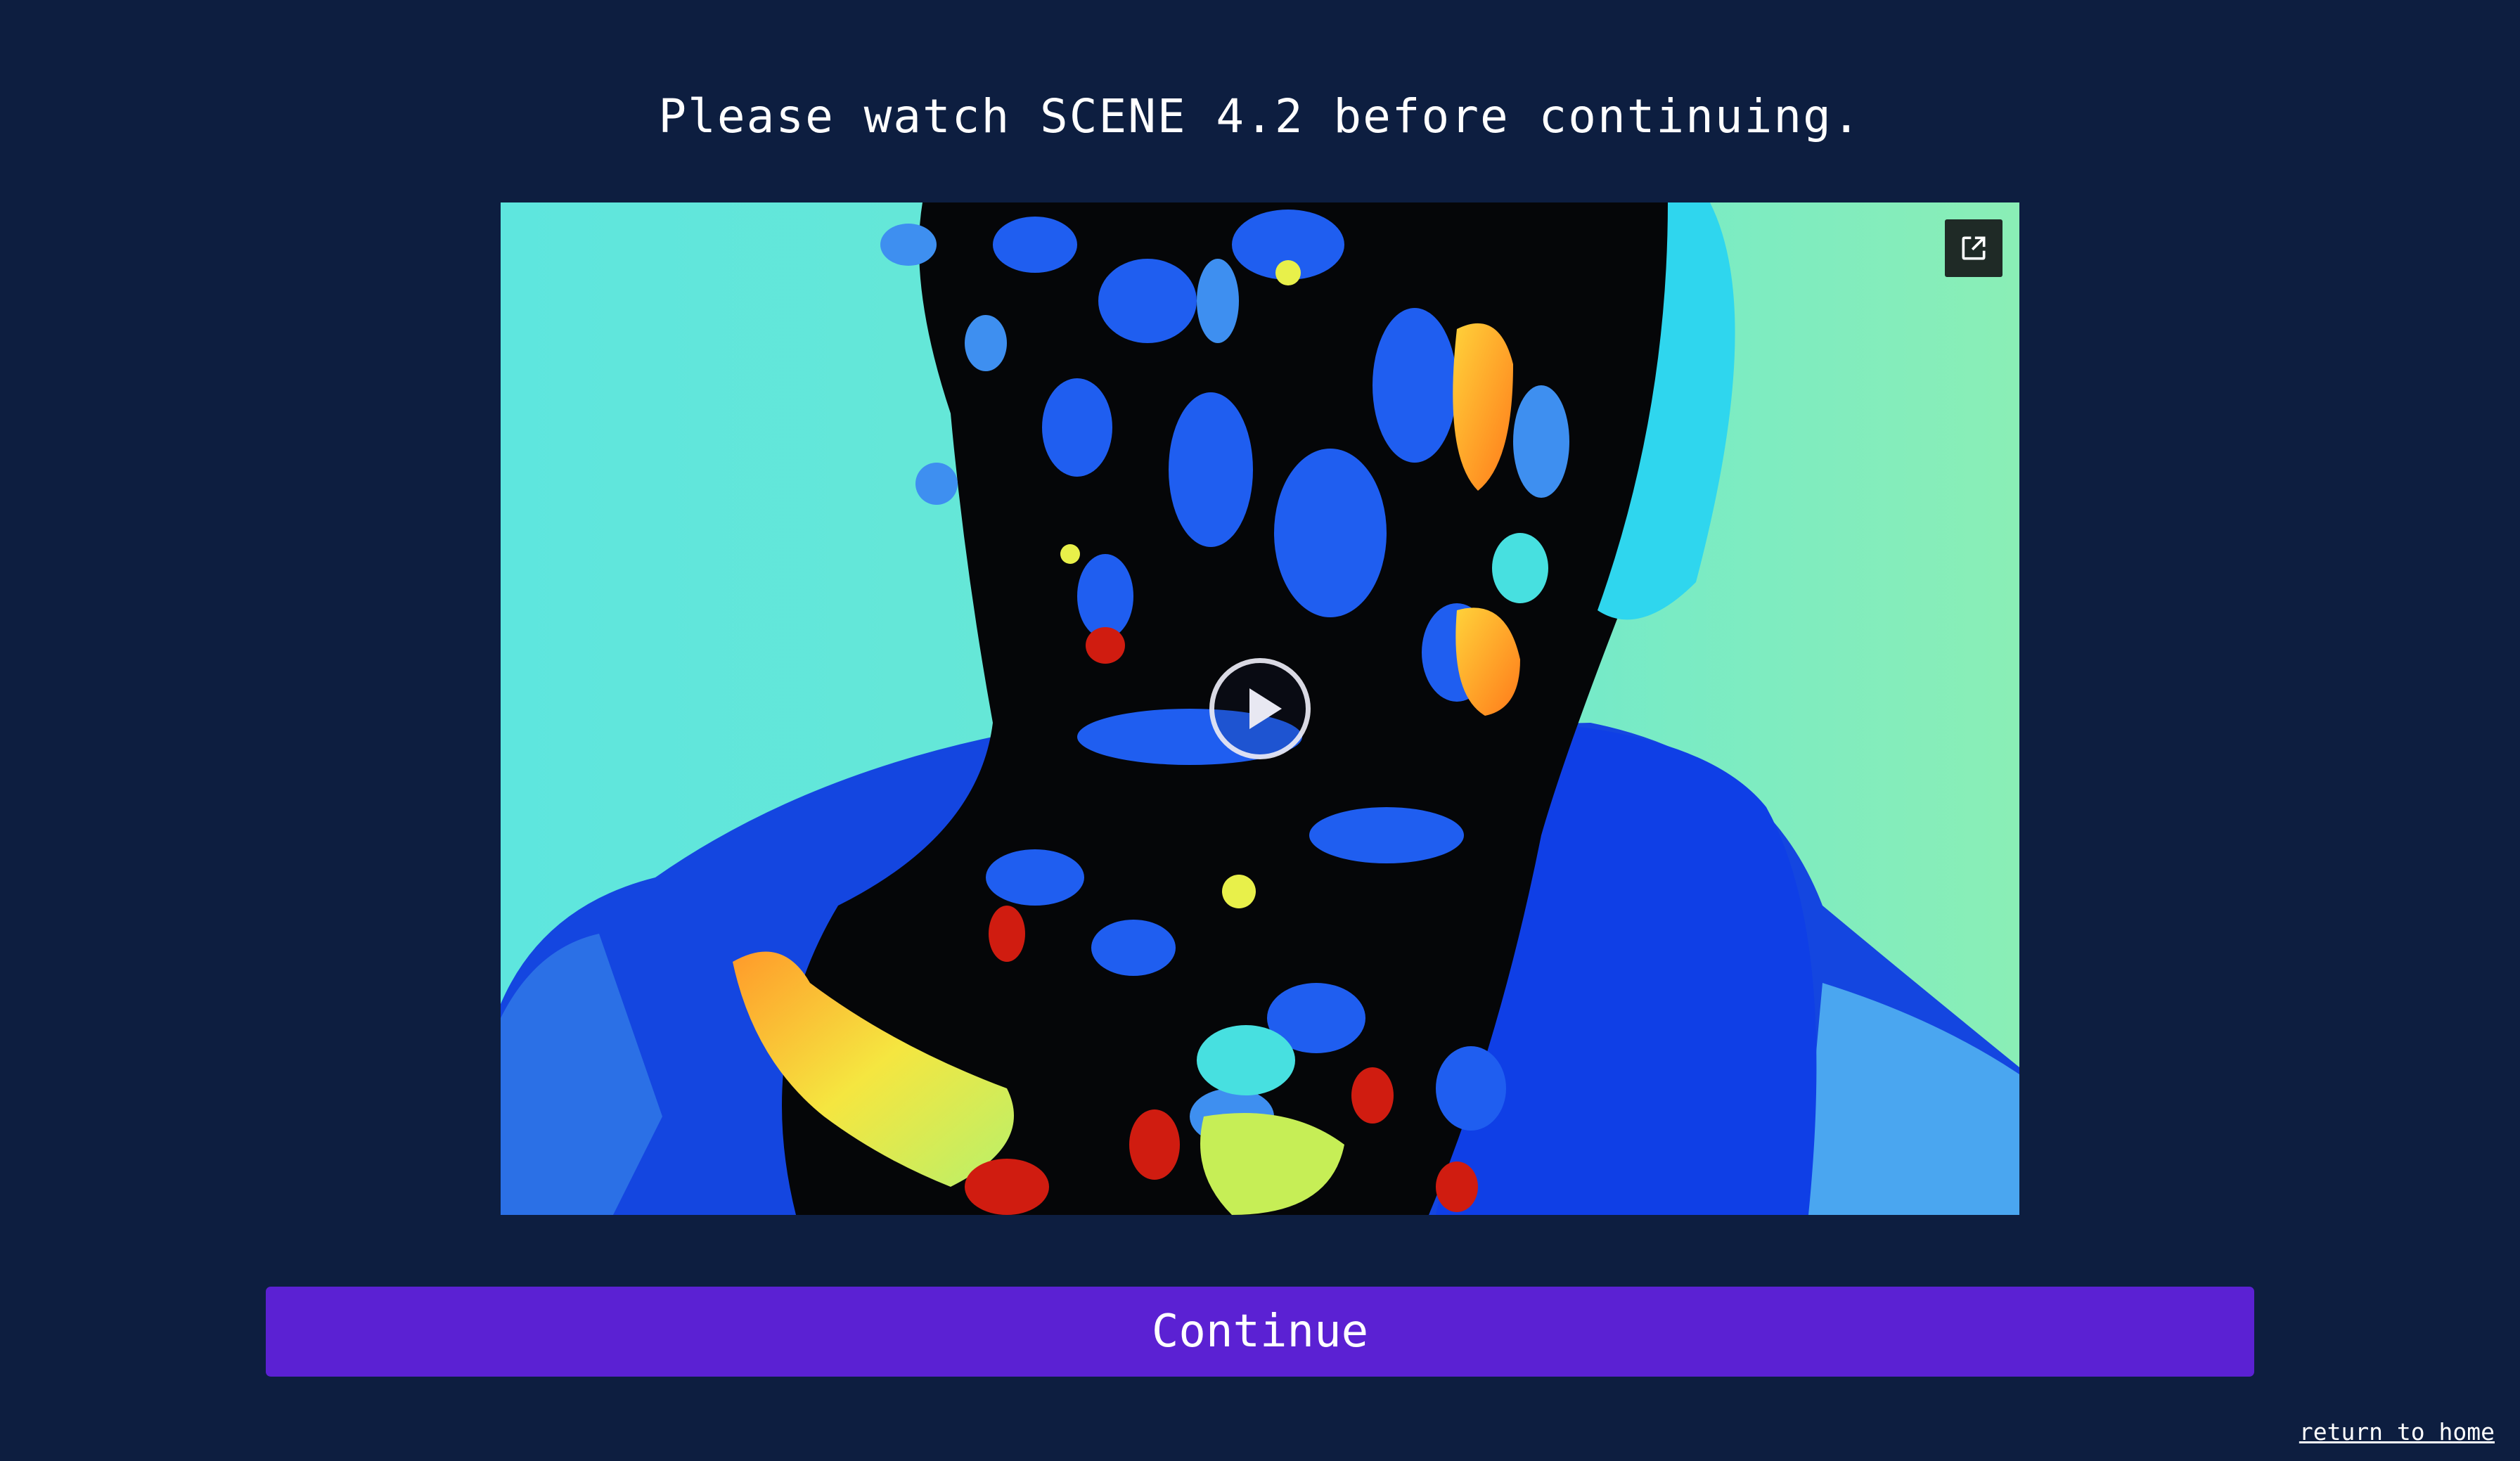 The height and width of the screenshot is (1461, 2520). What do you see at coordinates (2397, 1432) in the screenshot?
I see `return-home-link: return to home` at bounding box center [2397, 1432].